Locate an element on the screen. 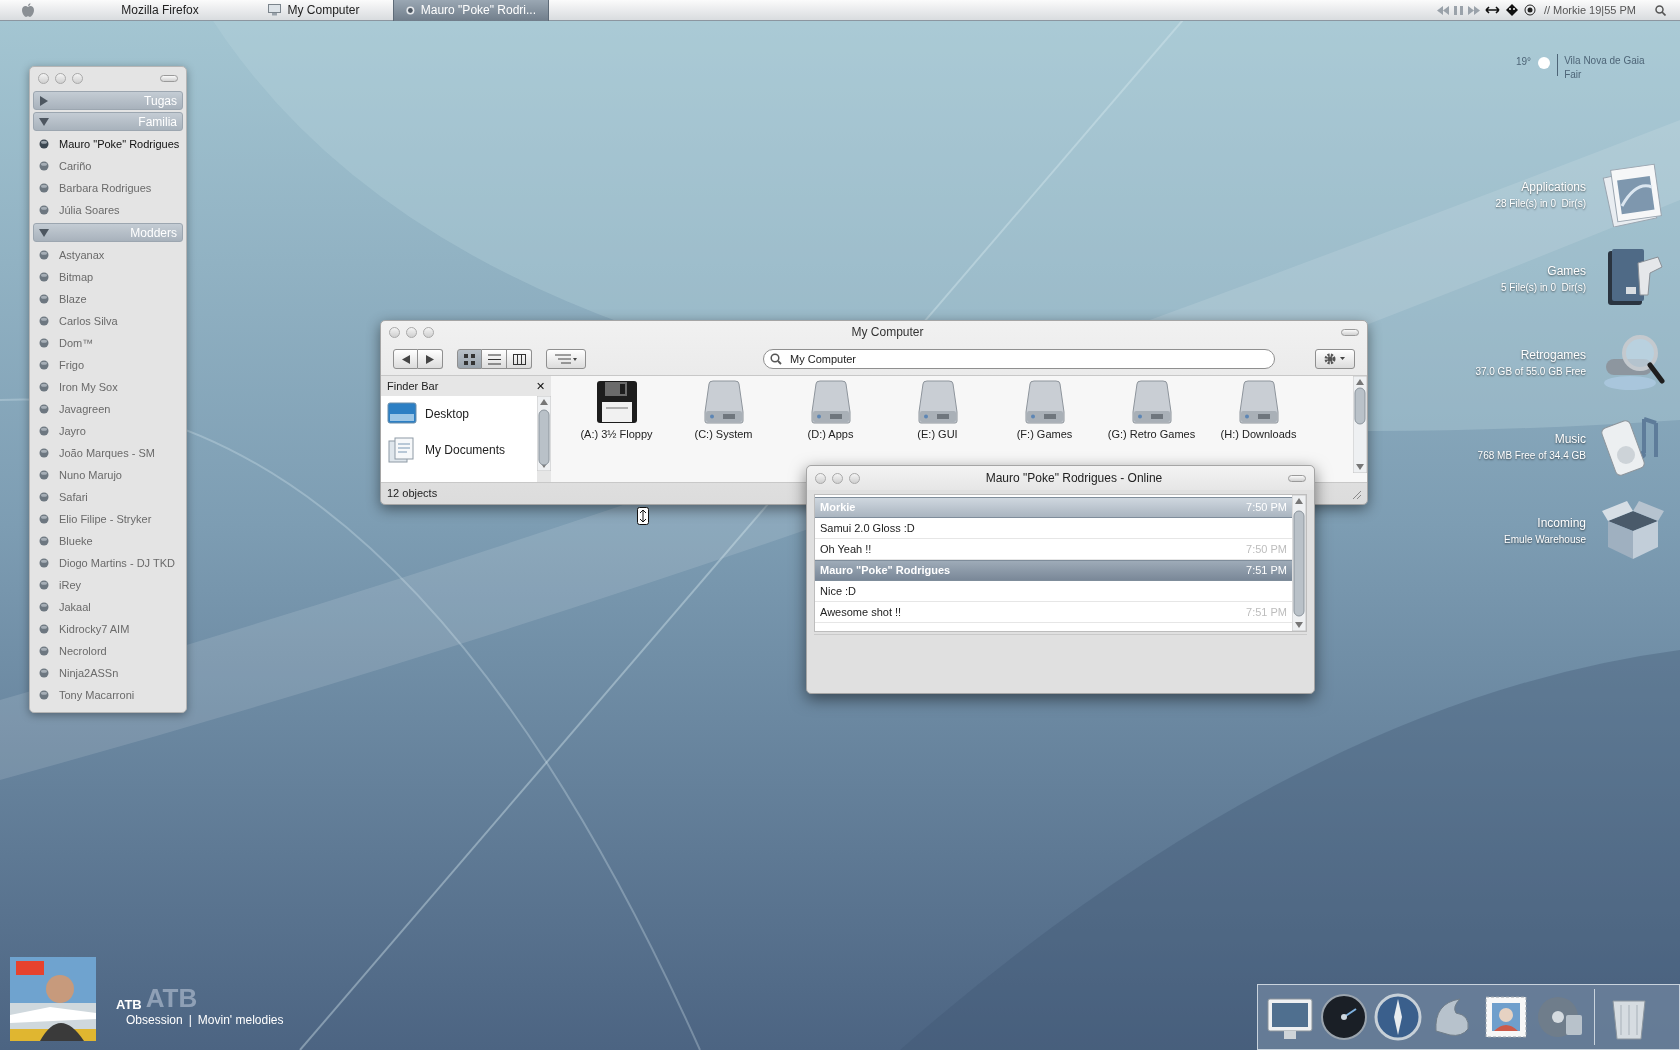 Image resolution: width=1680 pixels, height=1050 pixels. contact-item: Diogo Martins - DJ TKD is located at coordinates (108, 563).